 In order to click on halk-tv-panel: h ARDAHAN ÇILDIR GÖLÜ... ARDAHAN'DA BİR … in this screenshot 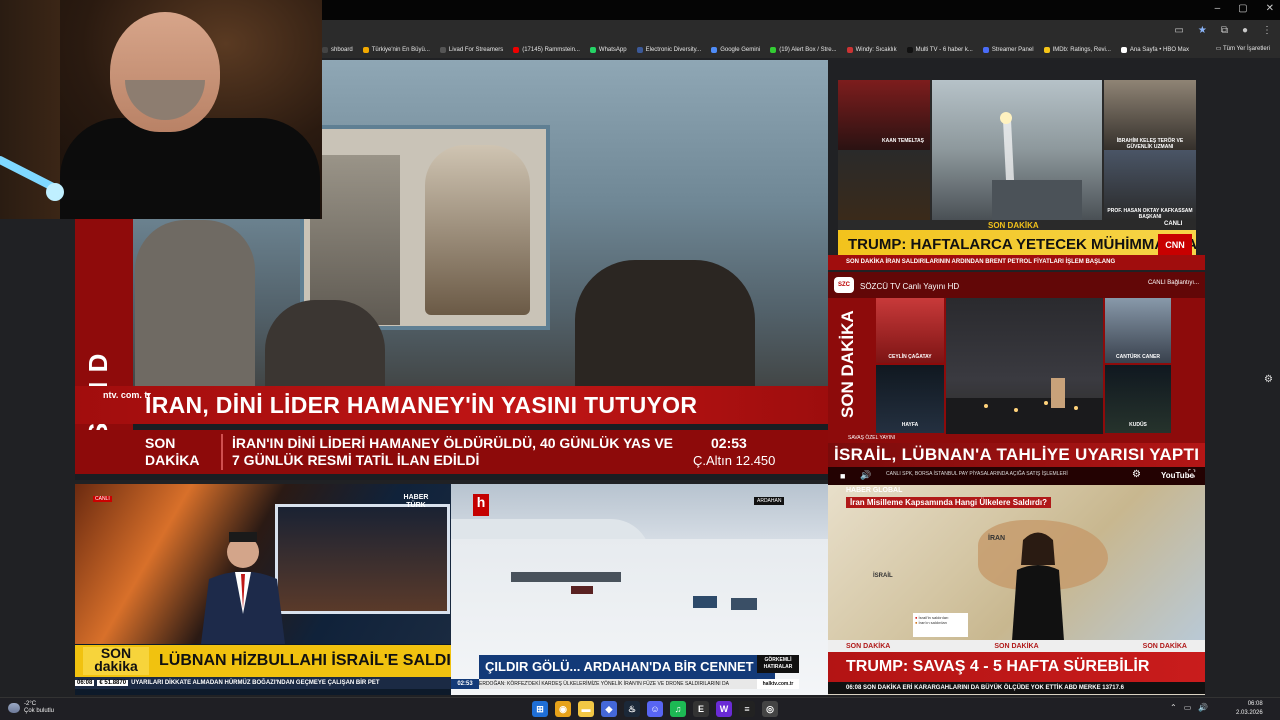, I will do `click(639, 589)`.